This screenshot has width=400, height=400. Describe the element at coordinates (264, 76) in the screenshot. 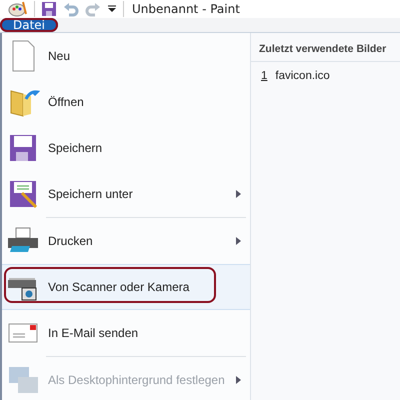

I see `recent-number: 1` at that location.